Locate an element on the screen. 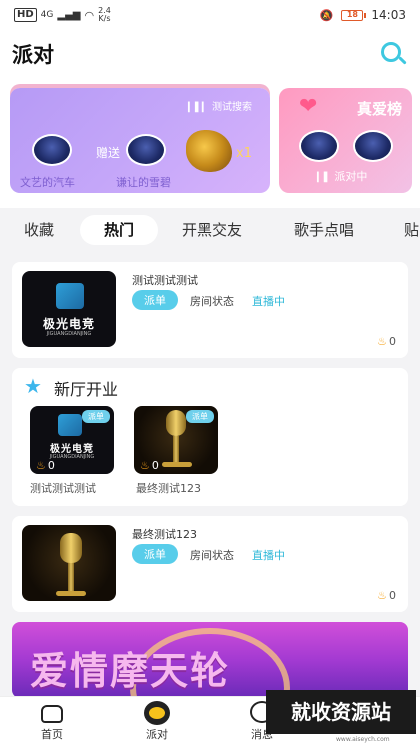  room-cover is located at coordinates (69, 563).